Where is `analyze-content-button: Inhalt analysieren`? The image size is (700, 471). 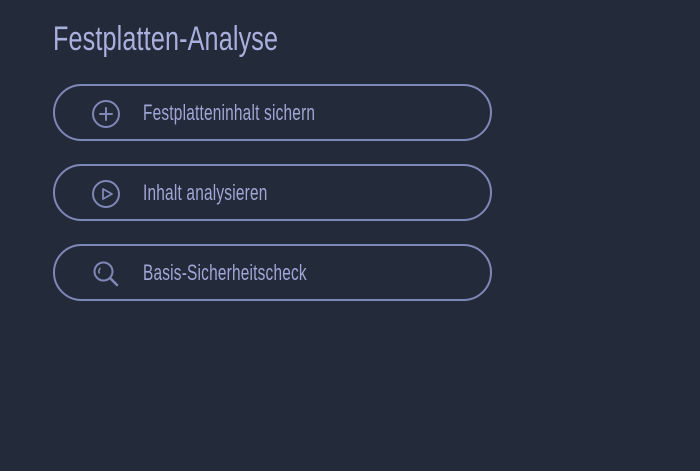
analyze-content-button: Inhalt analysieren is located at coordinates (272, 192).